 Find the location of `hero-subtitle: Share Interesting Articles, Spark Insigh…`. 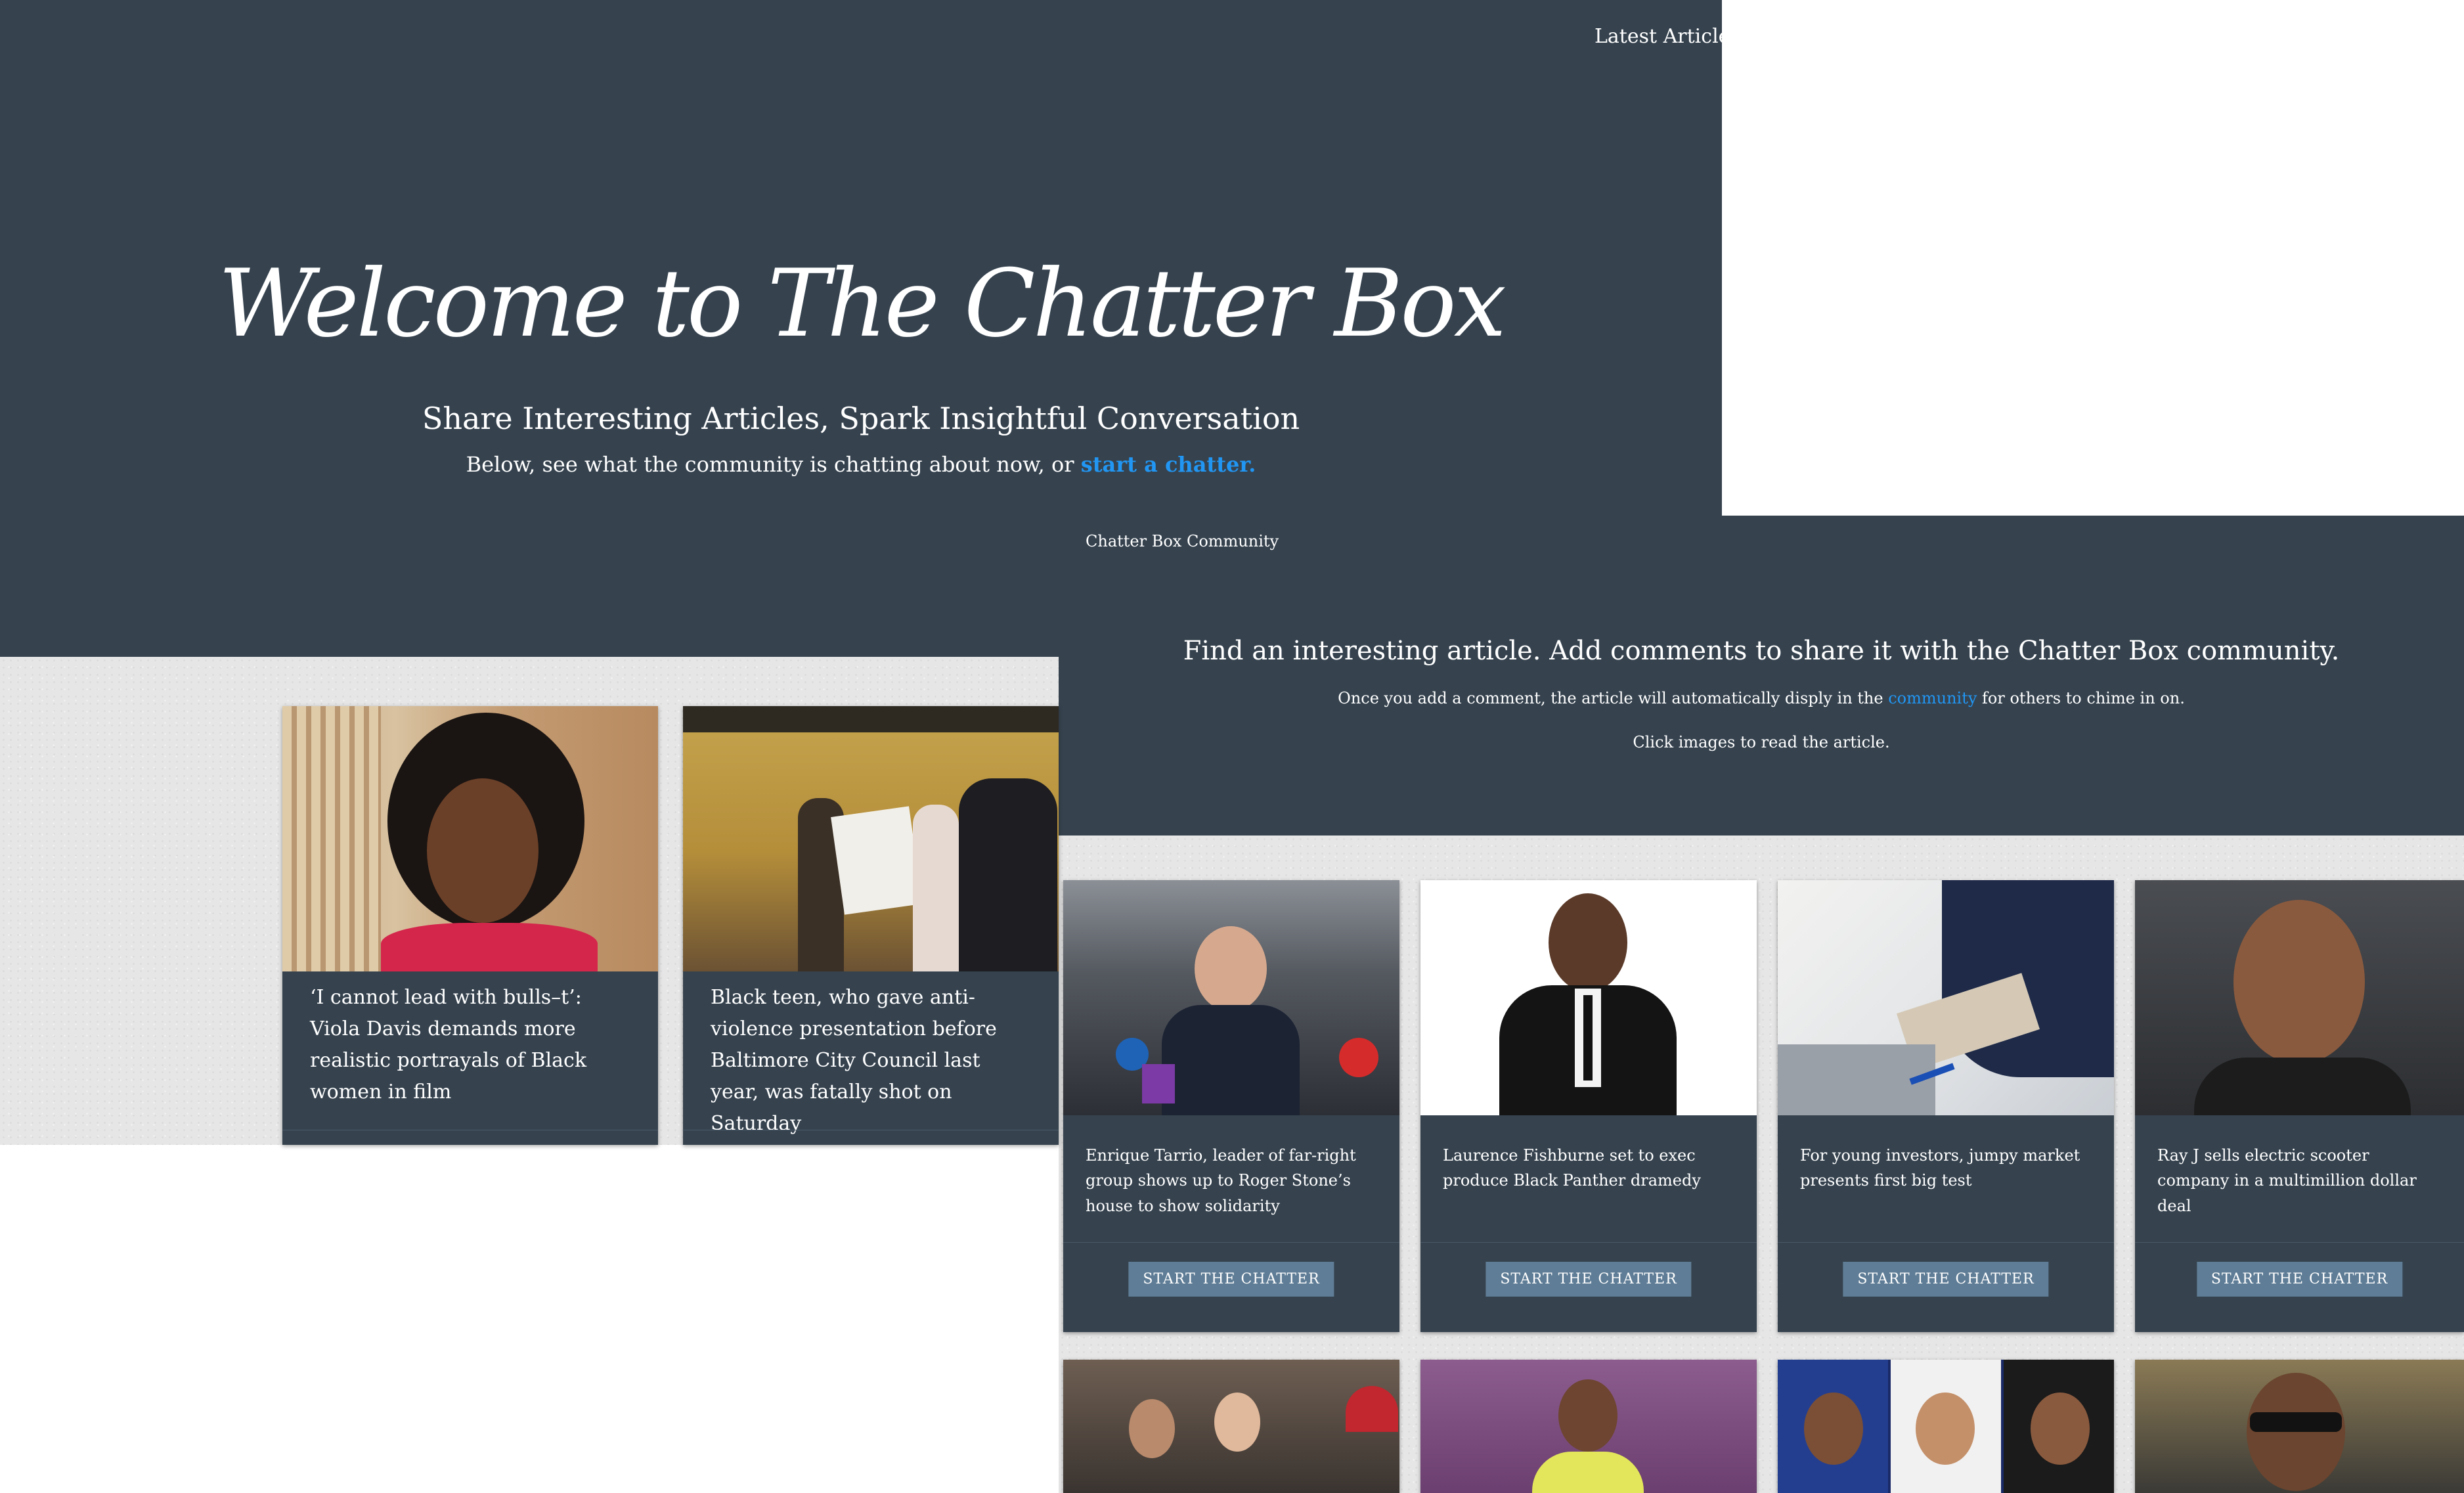

hero-subtitle: Share Interesting Articles, Spark Insigh… is located at coordinates (861, 419).